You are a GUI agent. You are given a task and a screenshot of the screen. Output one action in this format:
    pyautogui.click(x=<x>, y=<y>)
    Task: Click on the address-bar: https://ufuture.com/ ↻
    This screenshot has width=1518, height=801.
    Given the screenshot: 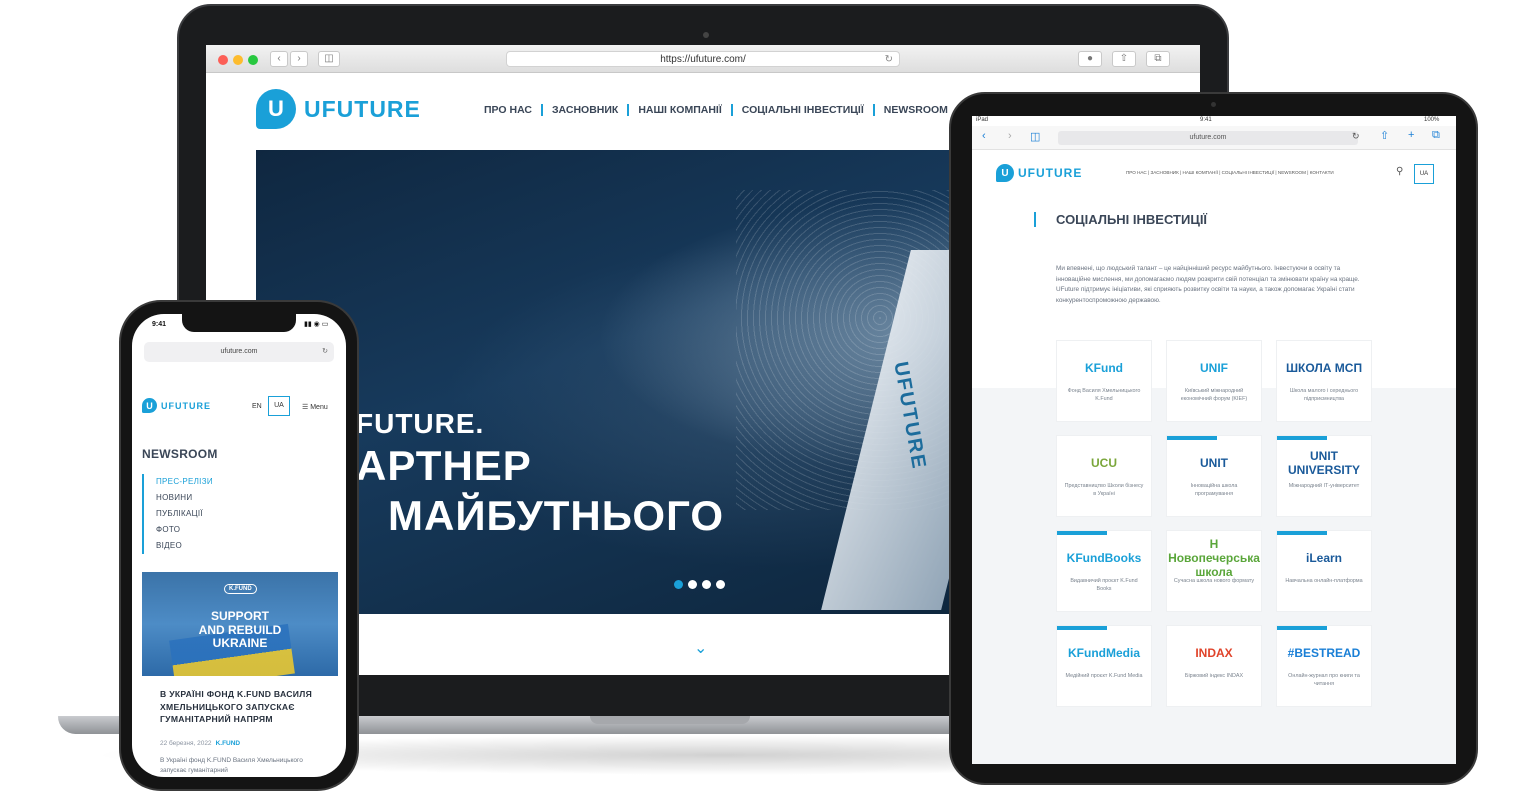 What is the action you would take?
    pyautogui.click(x=703, y=59)
    